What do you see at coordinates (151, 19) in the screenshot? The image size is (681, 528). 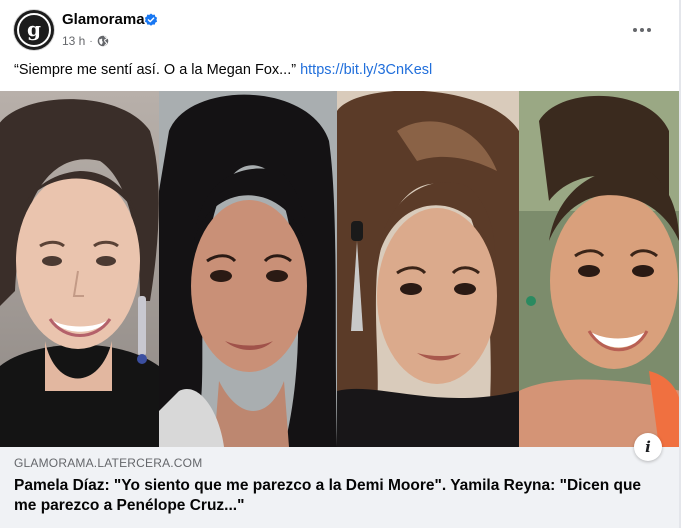 I see `verified-badge-icon` at bounding box center [151, 19].